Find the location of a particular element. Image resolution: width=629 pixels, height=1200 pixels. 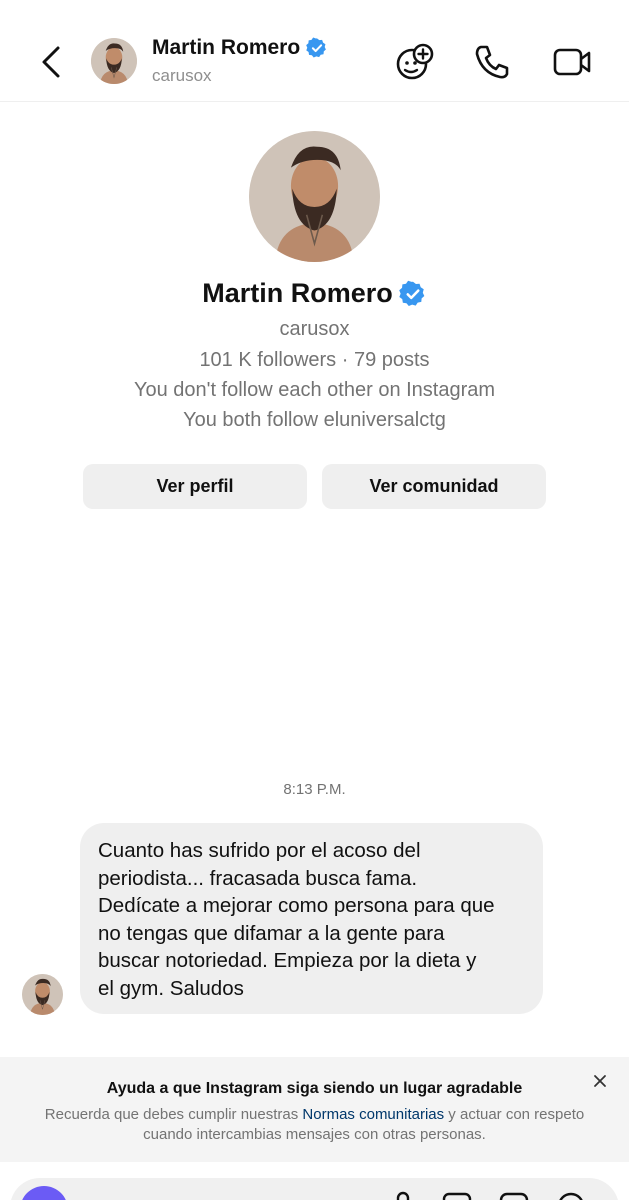

header-contact-name: Martin Romero is located at coordinates (240, 48).